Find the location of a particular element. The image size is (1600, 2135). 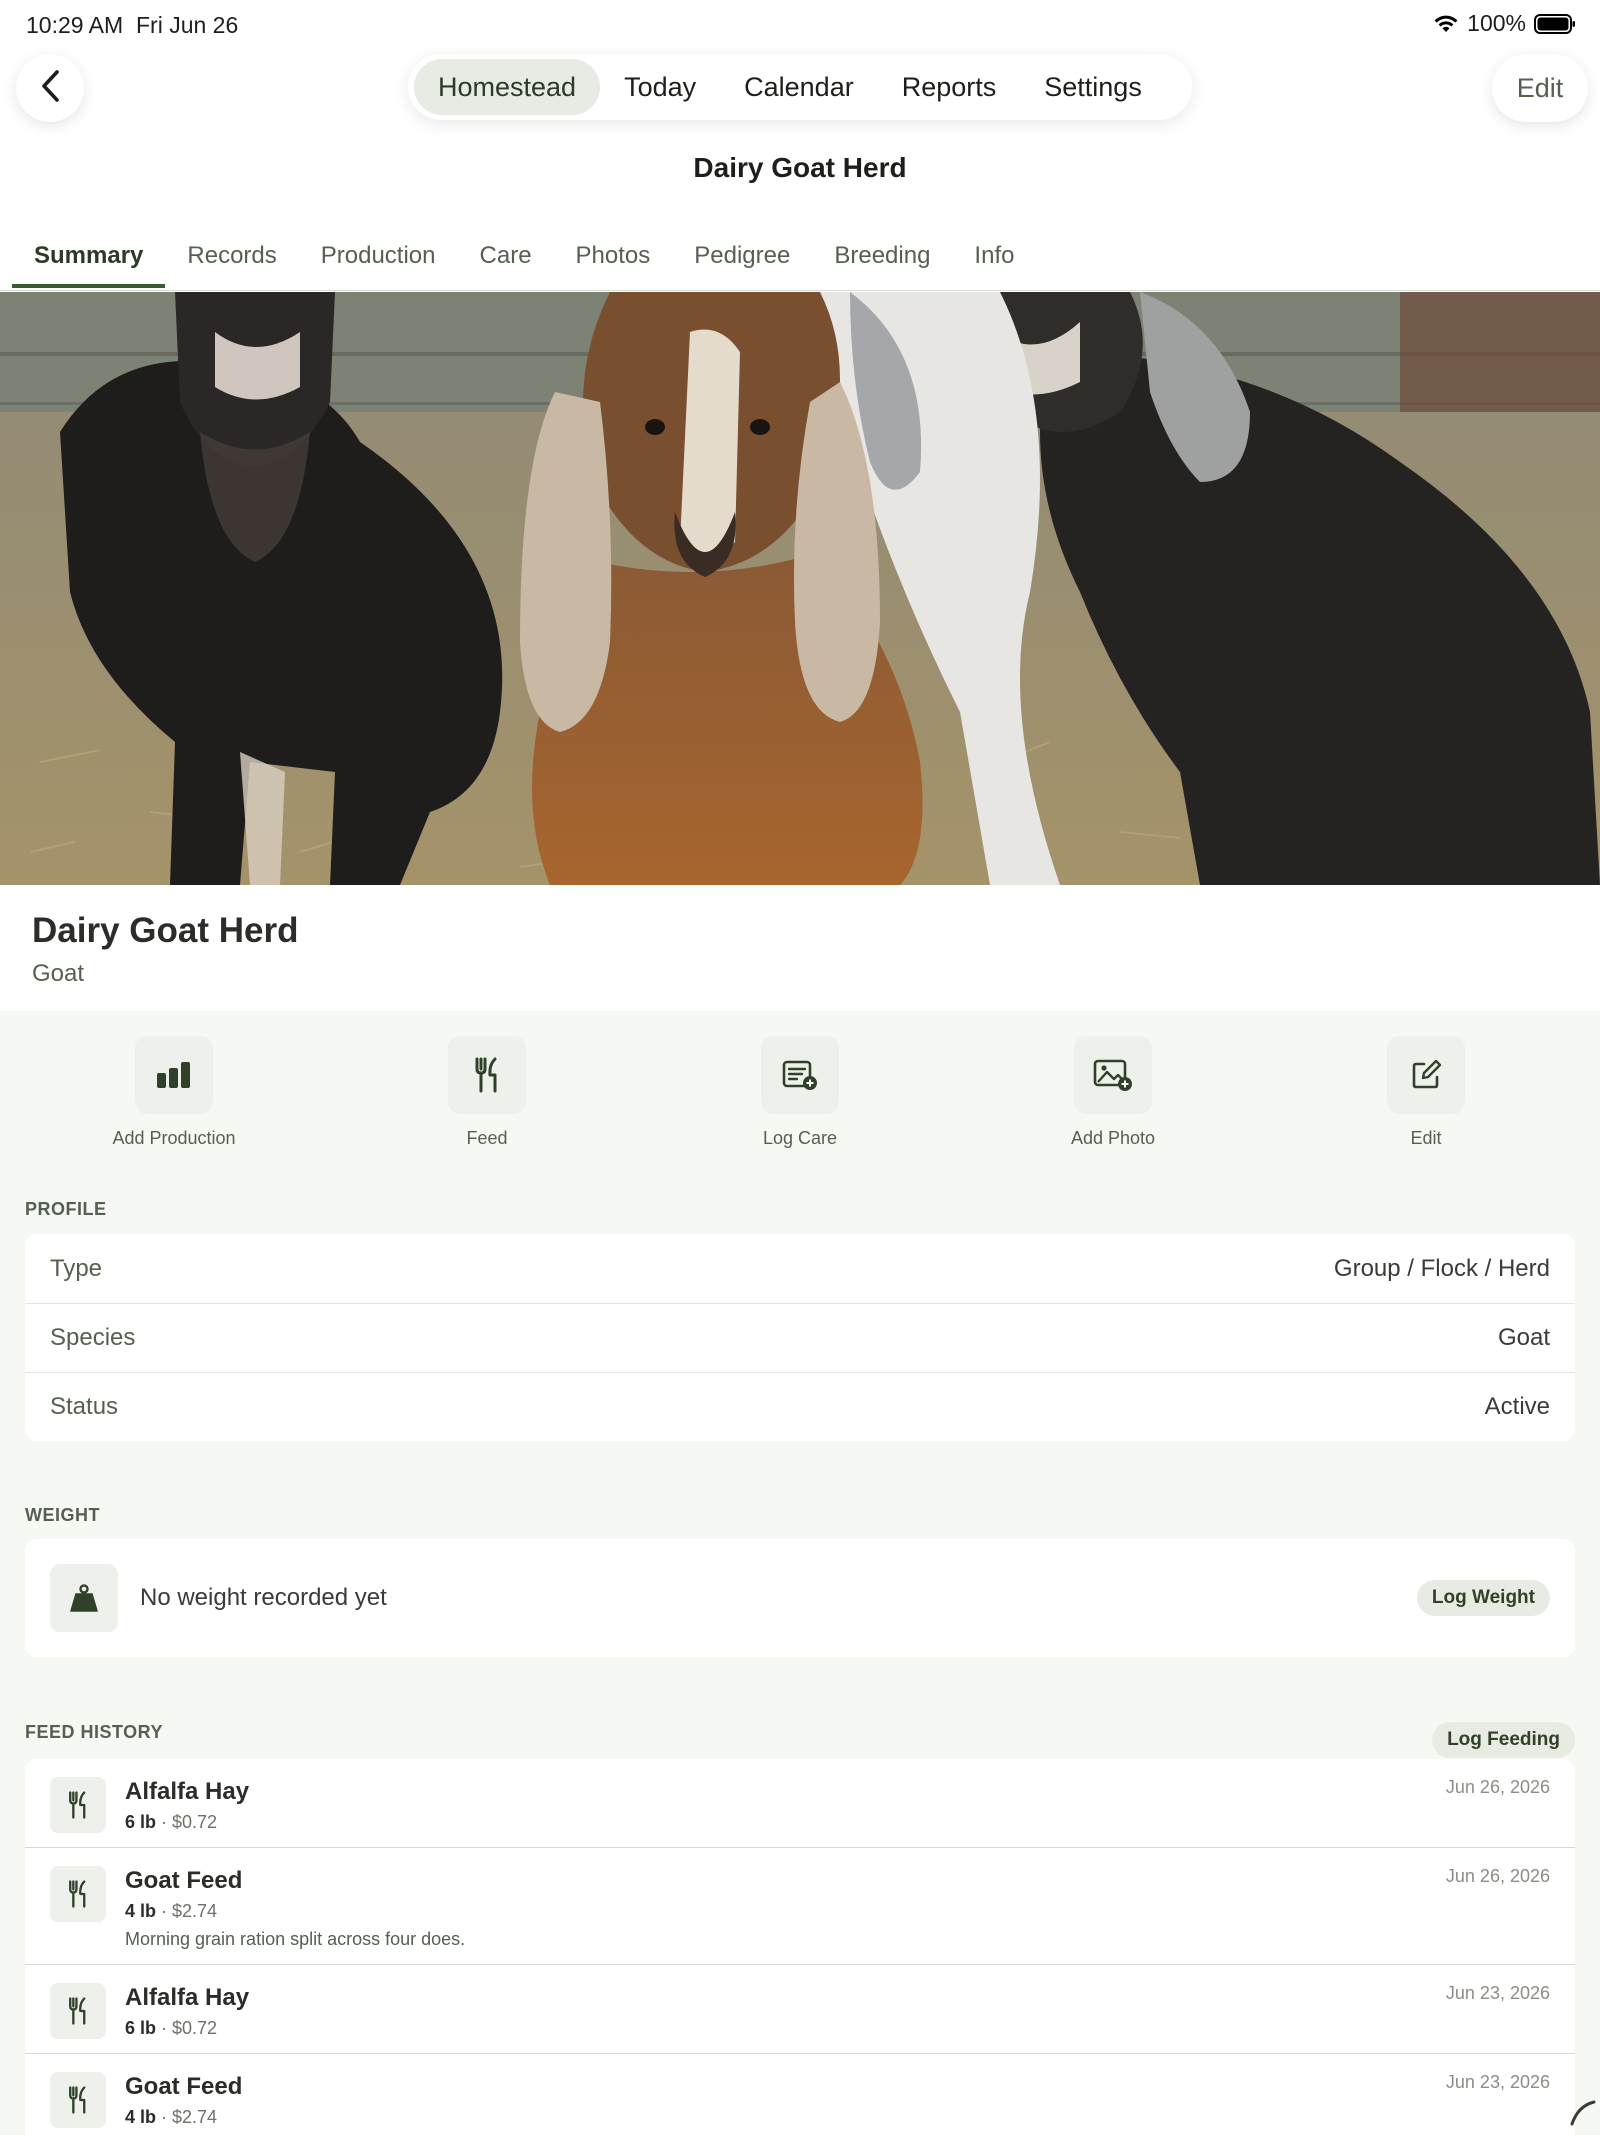

profile-key: Status is located at coordinates (84, 1406).